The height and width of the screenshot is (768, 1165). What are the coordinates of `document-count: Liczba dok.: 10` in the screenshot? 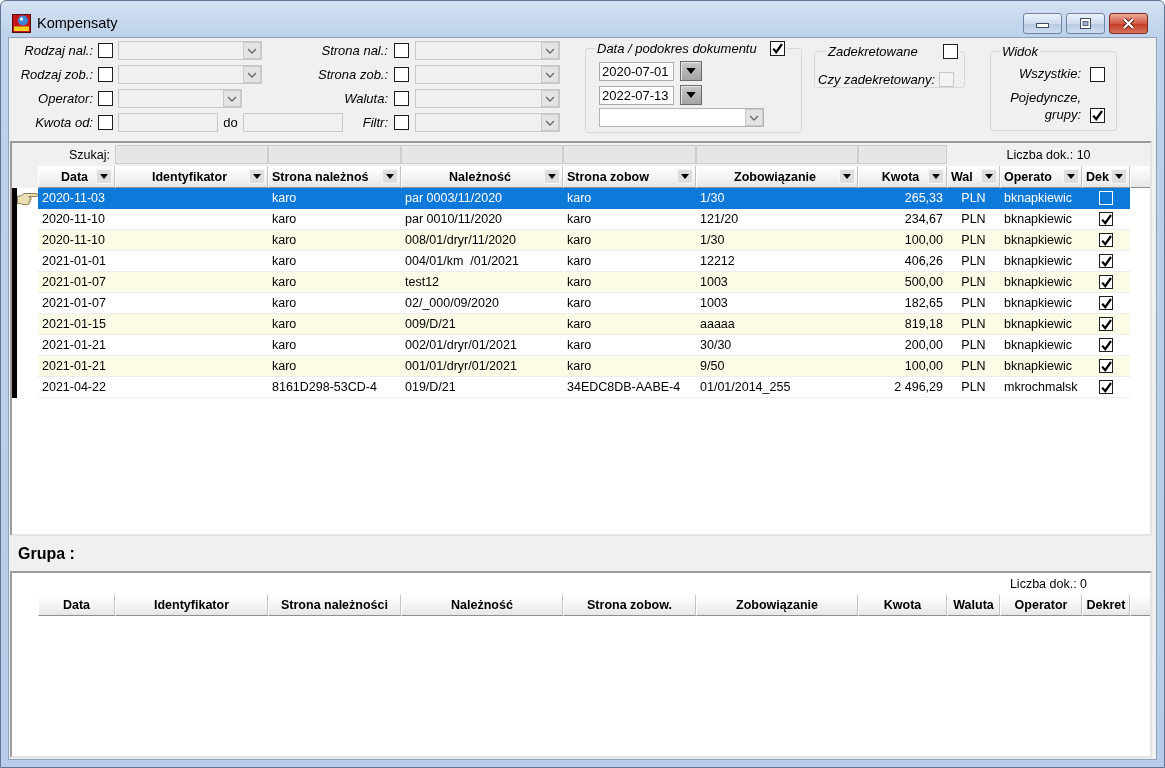 It's located at (1048, 154).